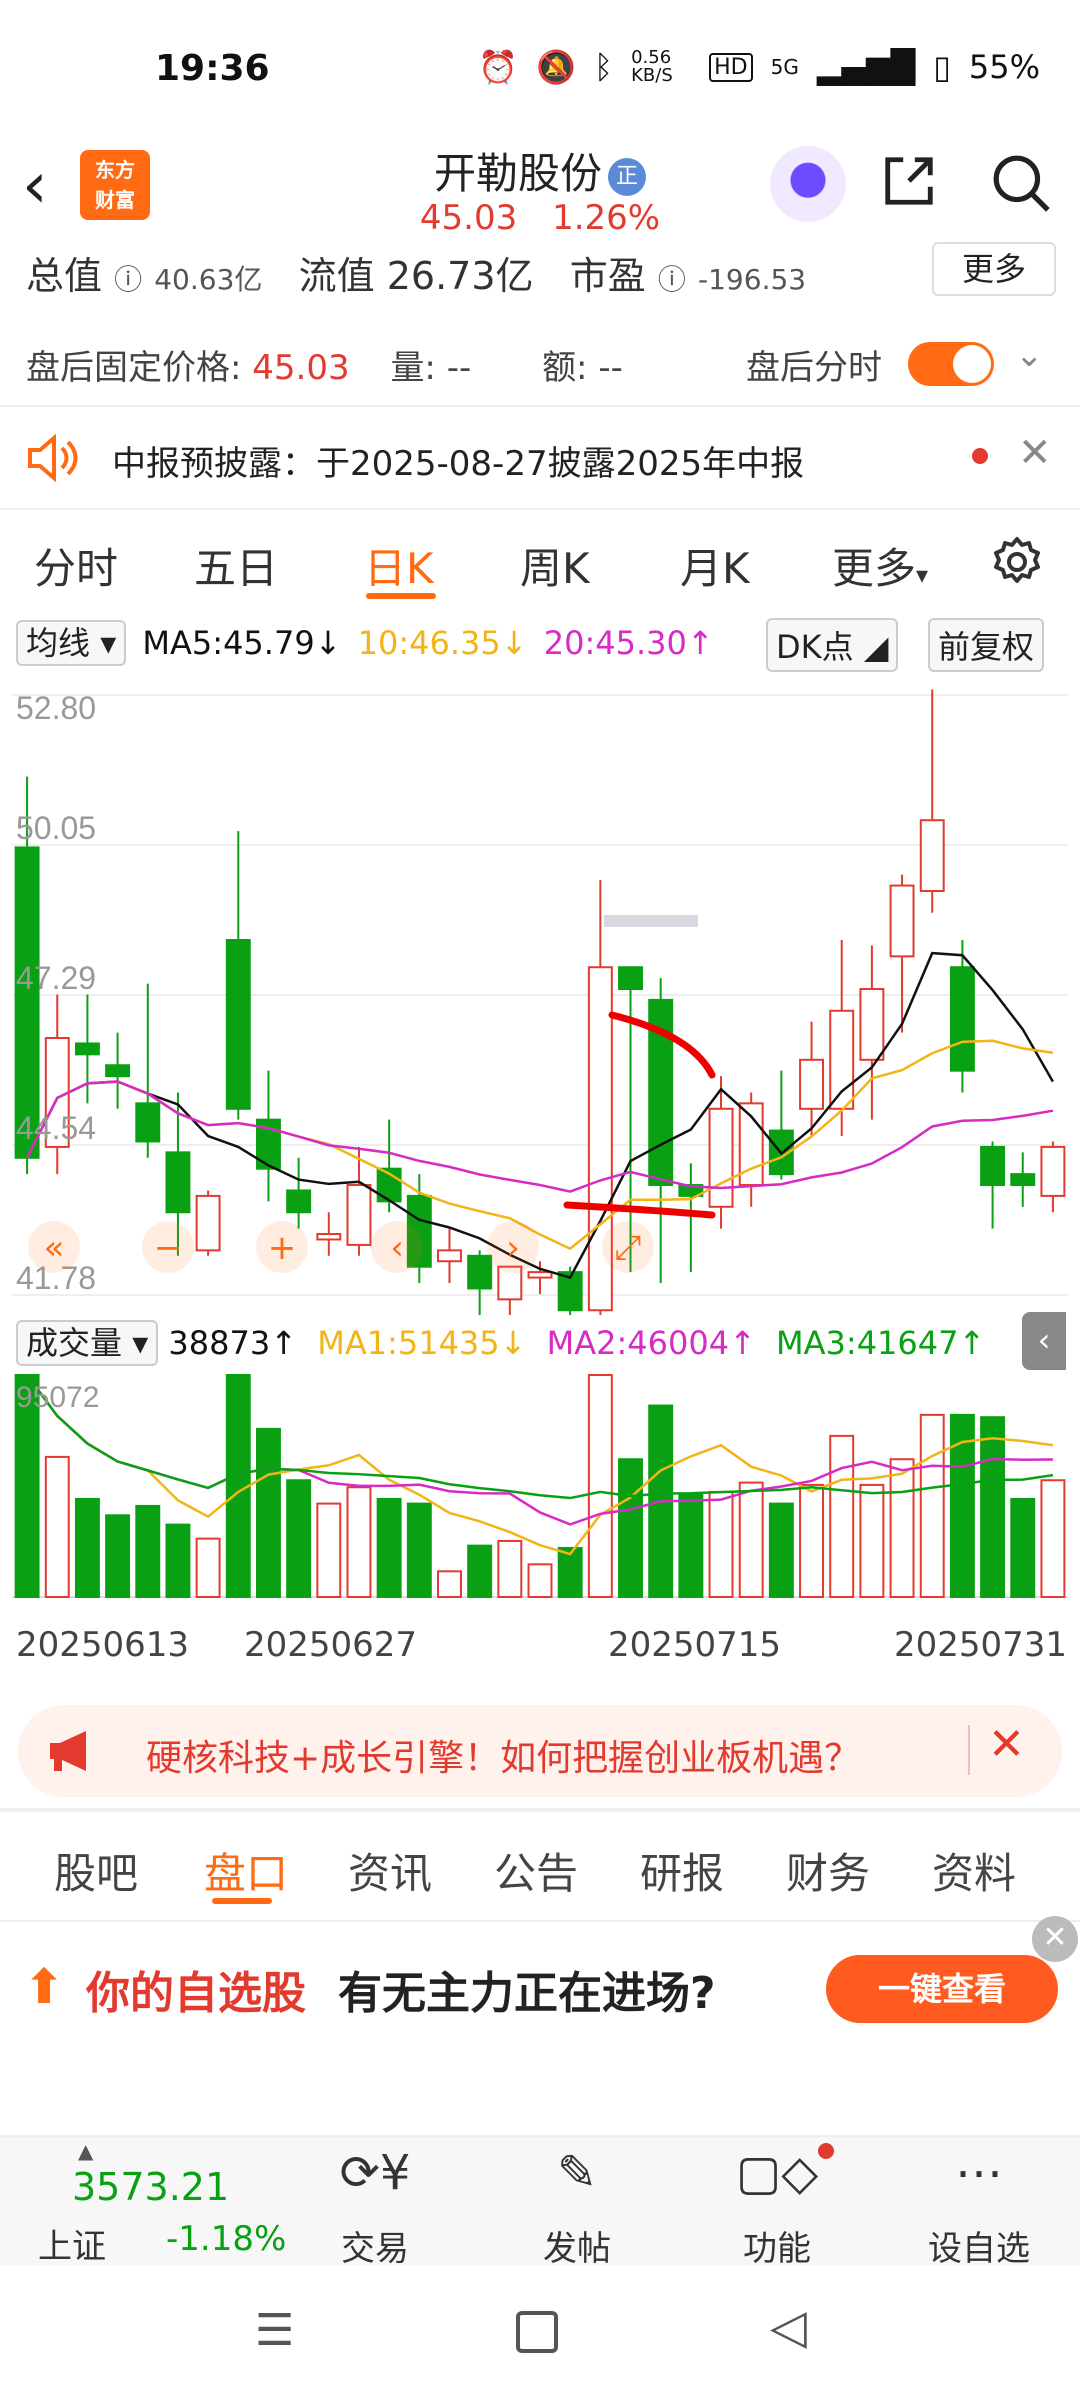  What do you see at coordinates (226, 2239) in the screenshot?
I see `index-change: -1.18%` at bounding box center [226, 2239].